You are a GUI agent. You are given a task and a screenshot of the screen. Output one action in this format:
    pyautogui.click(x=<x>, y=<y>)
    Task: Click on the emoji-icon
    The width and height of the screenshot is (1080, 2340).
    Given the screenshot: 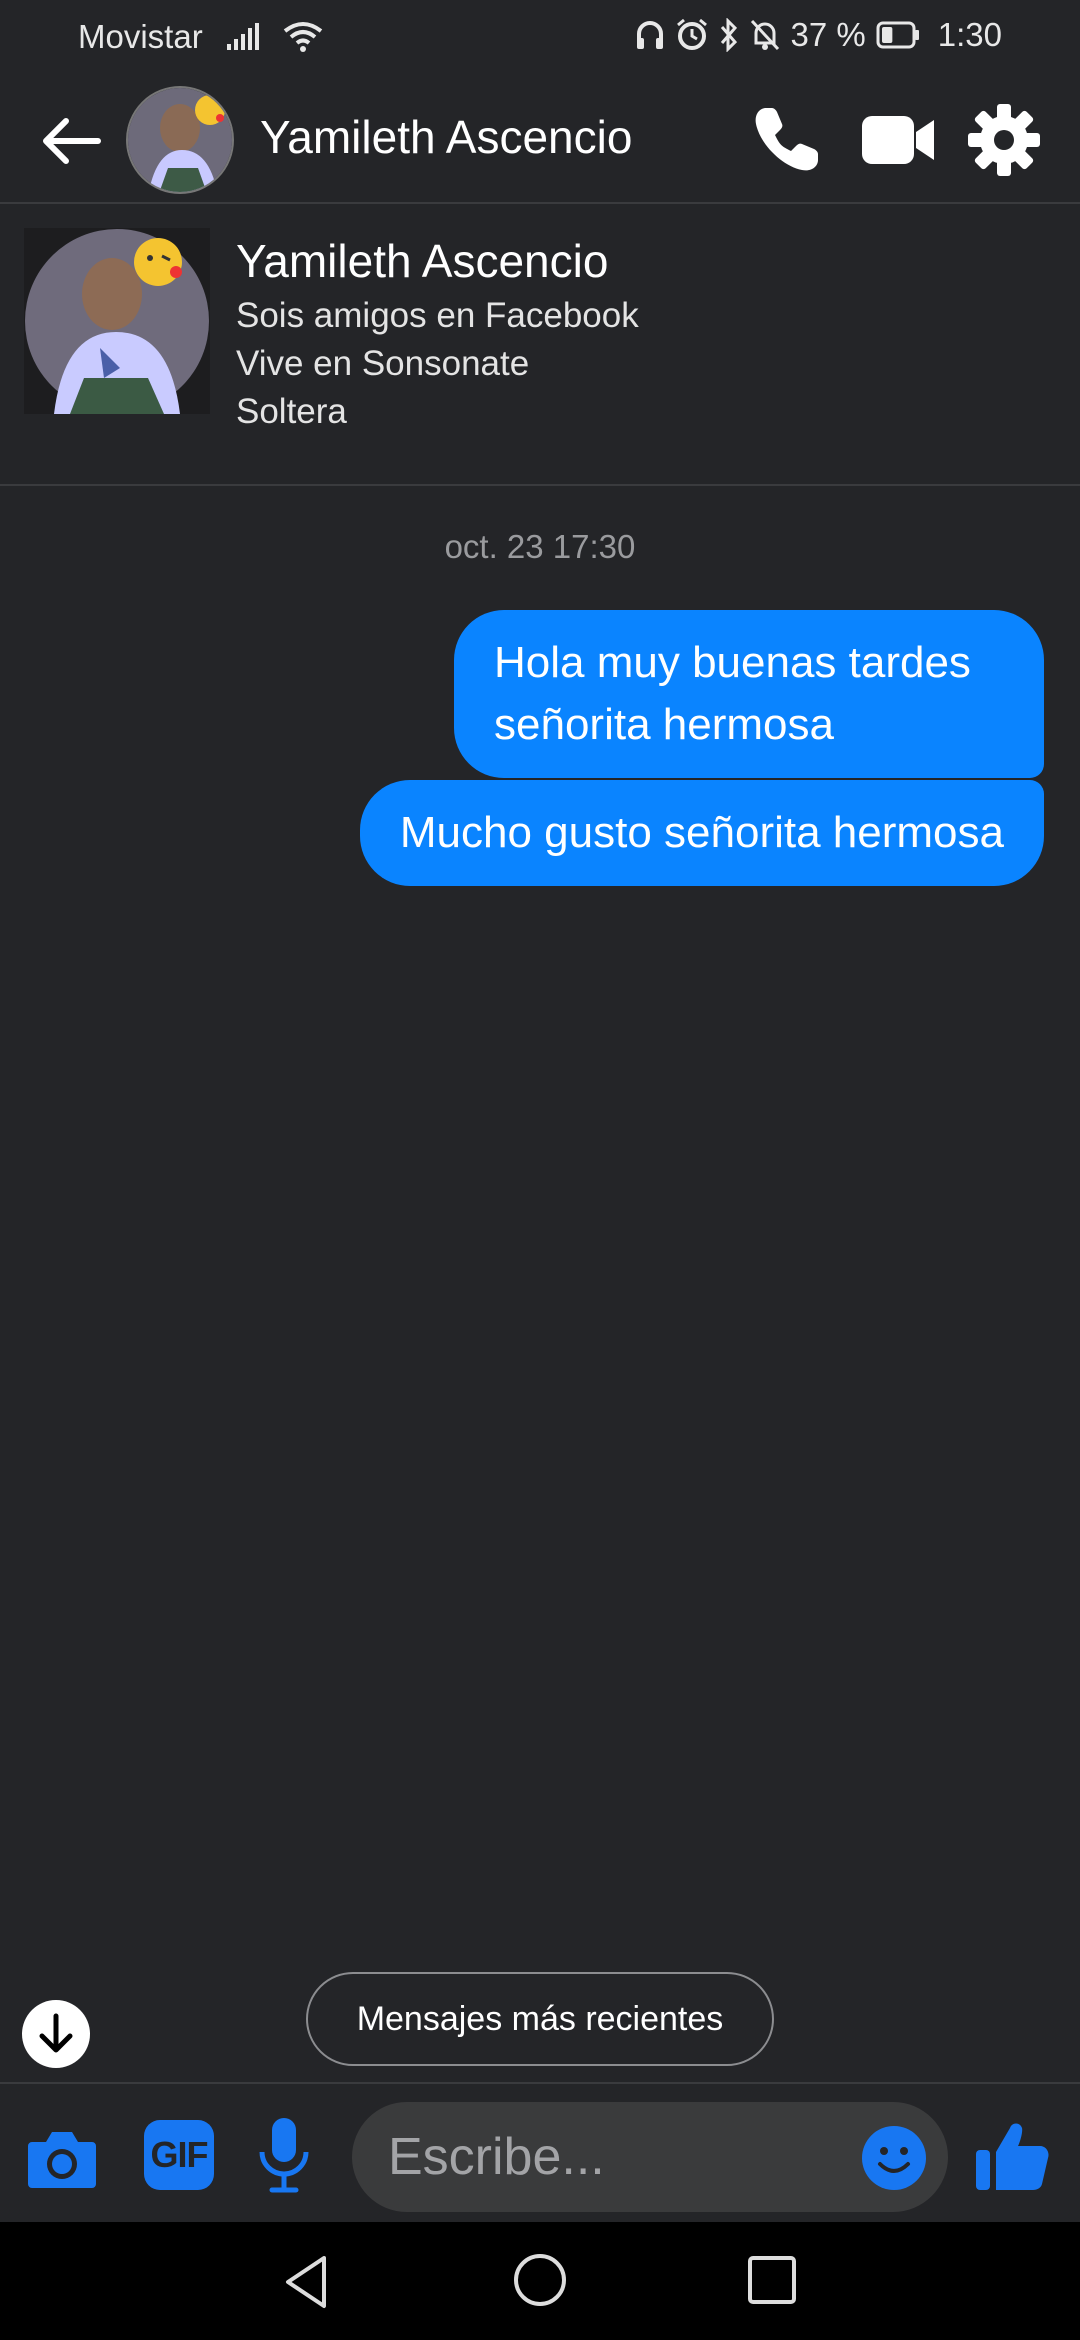 What is the action you would take?
    pyautogui.click(x=894, y=2158)
    